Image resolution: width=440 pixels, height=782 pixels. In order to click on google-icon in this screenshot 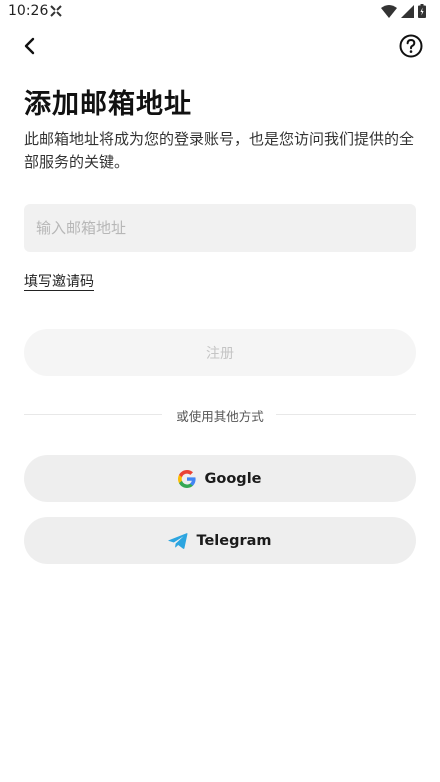, I will do `click(187, 478)`.